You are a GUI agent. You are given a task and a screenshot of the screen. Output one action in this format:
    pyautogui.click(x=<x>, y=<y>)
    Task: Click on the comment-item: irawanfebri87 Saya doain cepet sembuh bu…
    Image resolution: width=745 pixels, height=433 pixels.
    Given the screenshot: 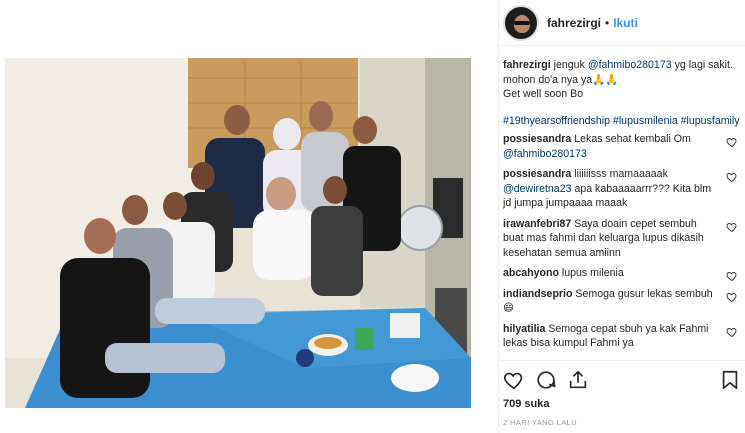 What is the action you would take?
    pyautogui.click(x=621, y=239)
    